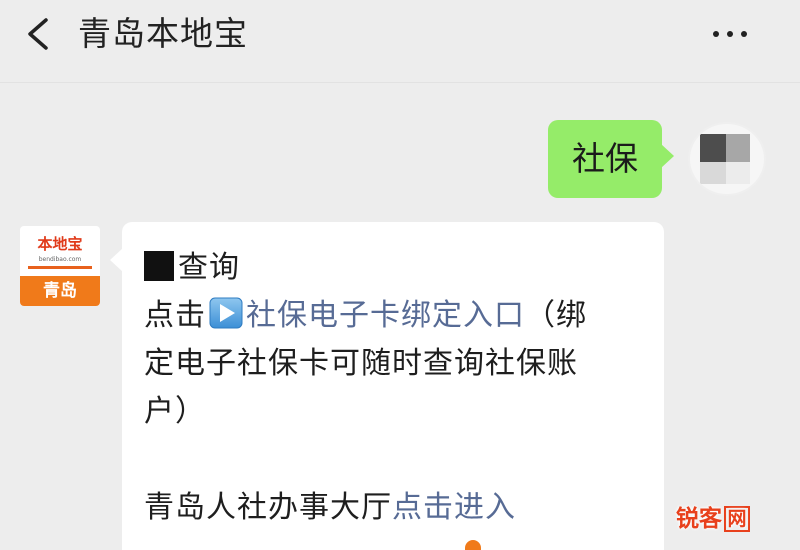 The width and height of the screenshot is (800, 550). I want to click on page-title: 青岛本地宝, so click(163, 33).